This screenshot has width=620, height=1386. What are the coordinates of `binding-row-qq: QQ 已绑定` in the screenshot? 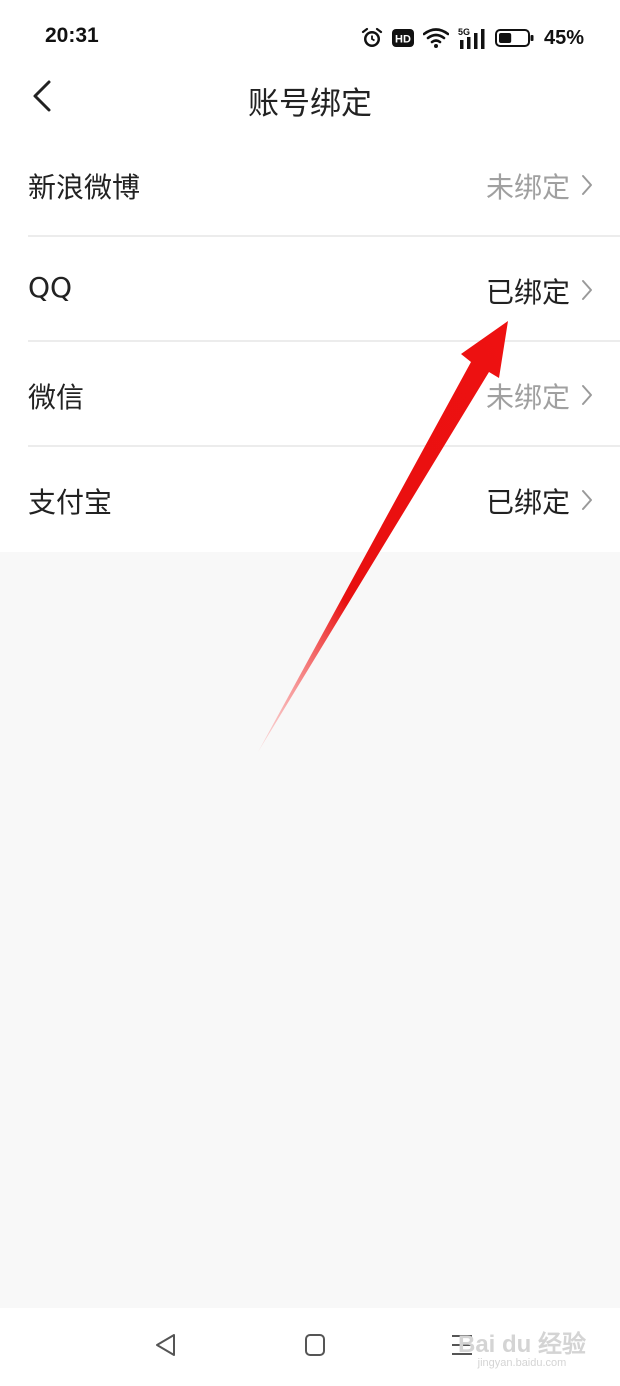 It's located at (310, 289).